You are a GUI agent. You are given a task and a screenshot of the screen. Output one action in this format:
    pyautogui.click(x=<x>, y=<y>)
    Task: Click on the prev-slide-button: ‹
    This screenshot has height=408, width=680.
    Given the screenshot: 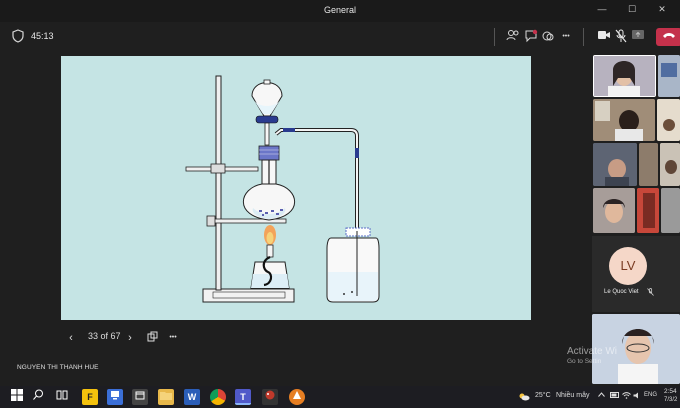 What is the action you would take?
    pyautogui.click(x=71, y=338)
    